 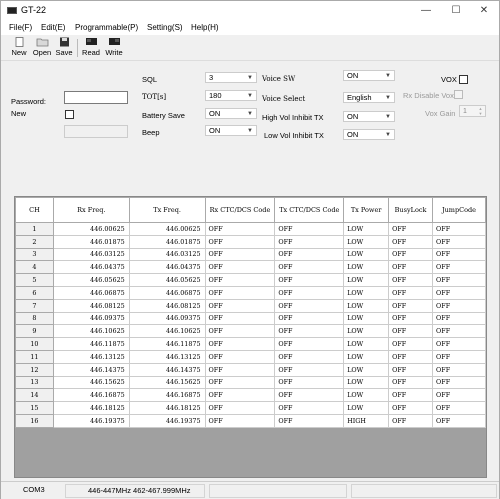 What do you see at coordinates (91, 382) in the screenshot?
I see `cell-rx-freq: 446.15625` at bounding box center [91, 382].